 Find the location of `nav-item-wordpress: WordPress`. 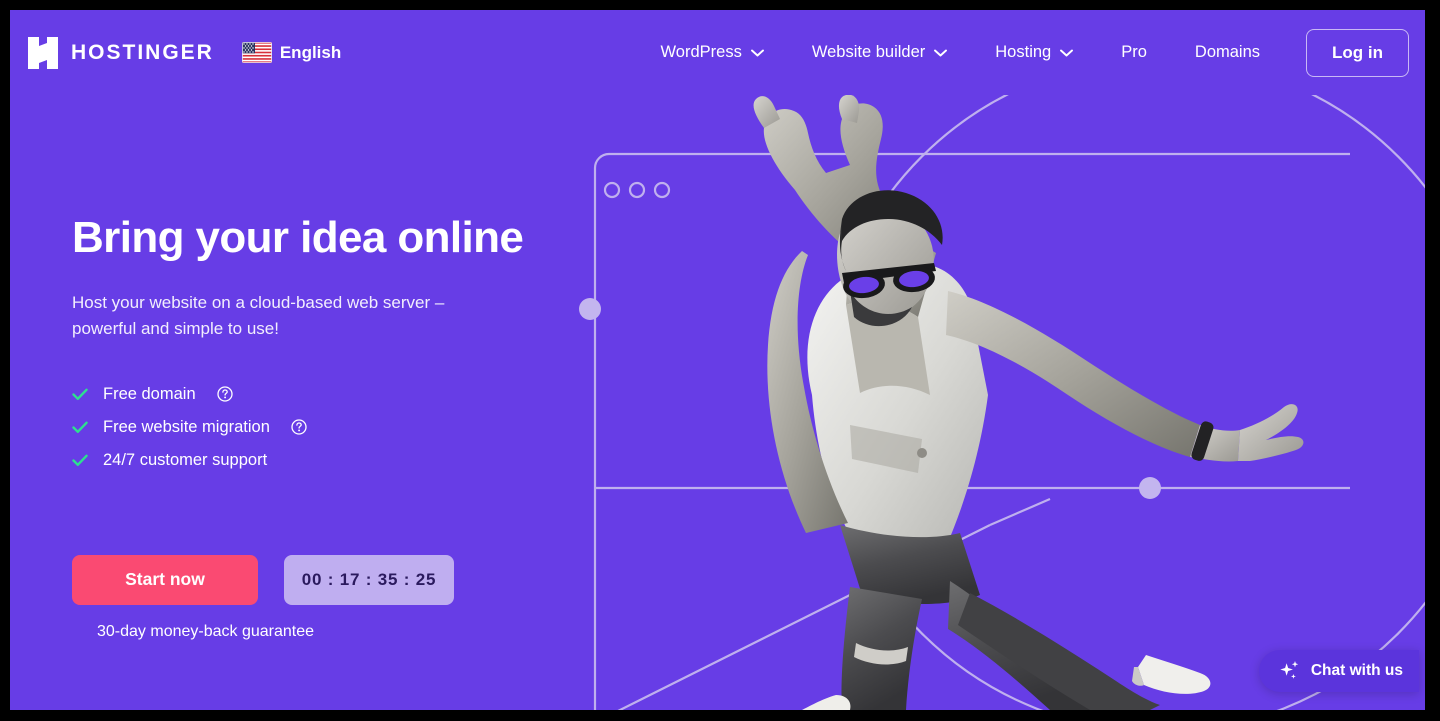

nav-item-wordpress: WordPress is located at coordinates (712, 52).